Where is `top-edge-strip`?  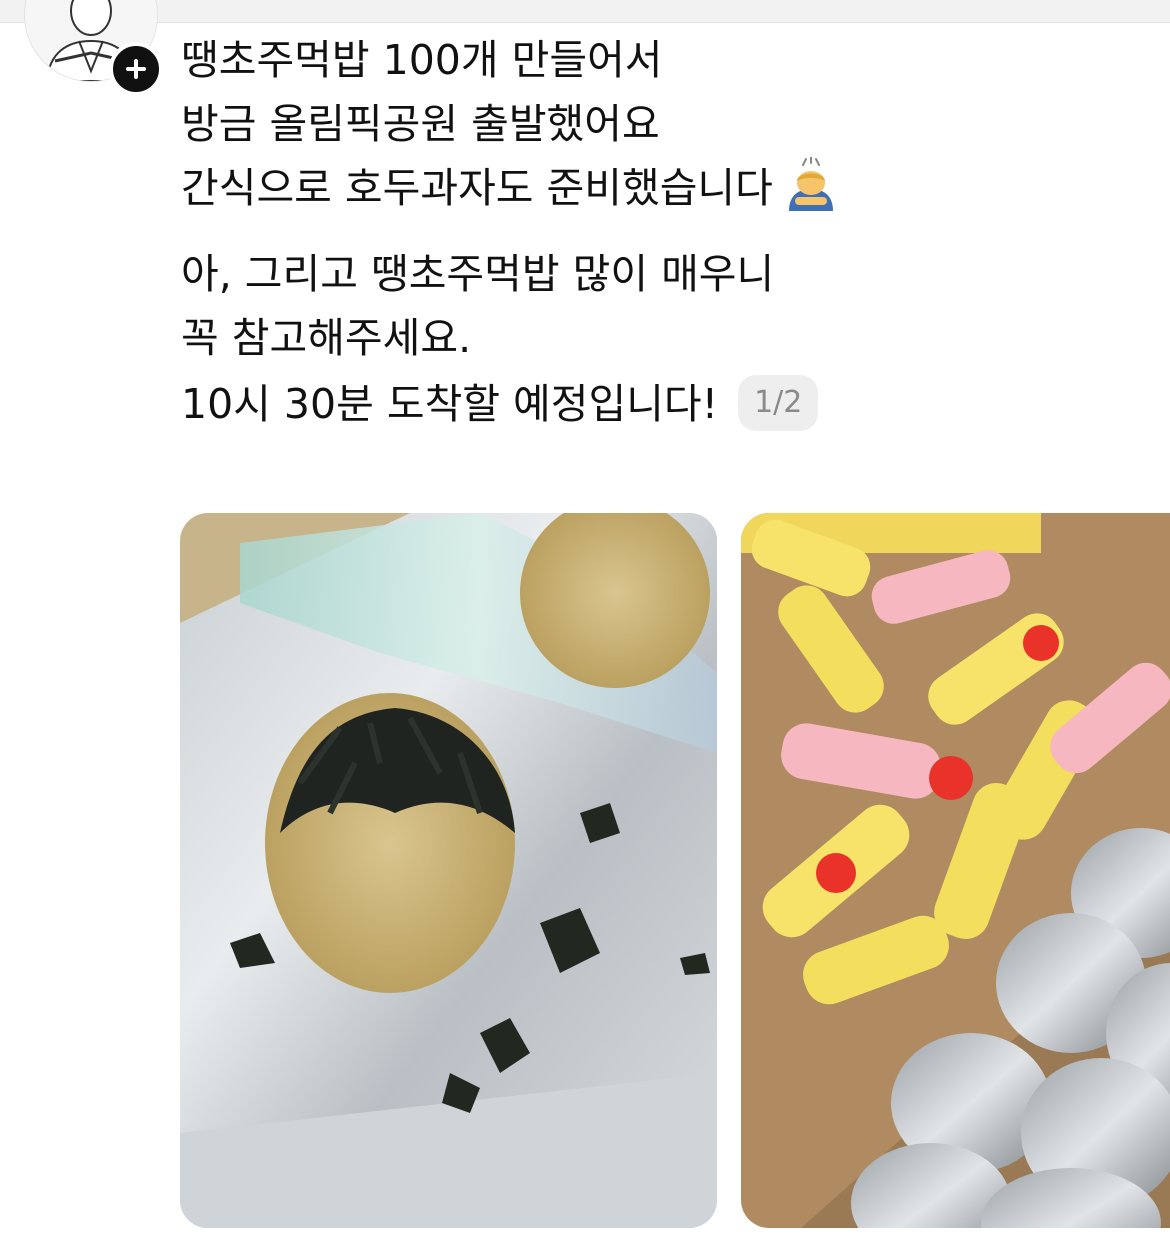 top-edge-strip is located at coordinates (585, 11).